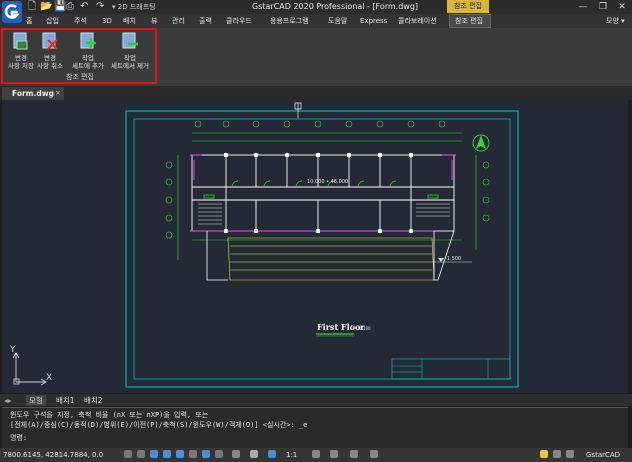  I want to click on otrack-toggle-icon, so click(193, 454).